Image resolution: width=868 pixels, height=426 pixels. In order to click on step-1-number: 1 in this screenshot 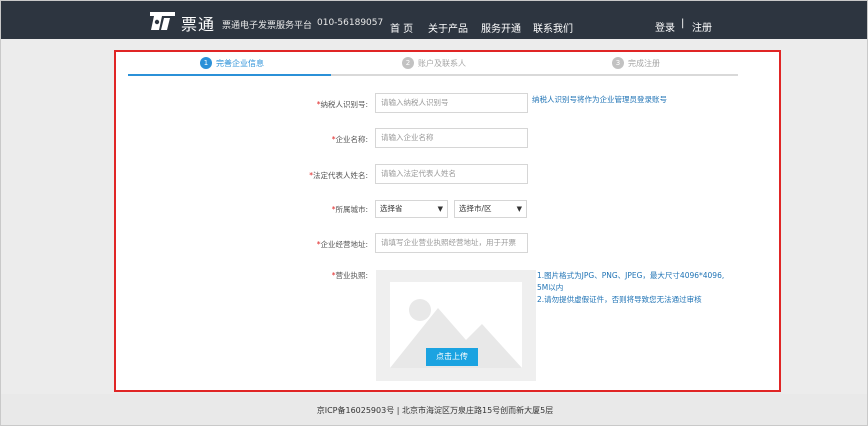, I will do `click(206, 63)`.